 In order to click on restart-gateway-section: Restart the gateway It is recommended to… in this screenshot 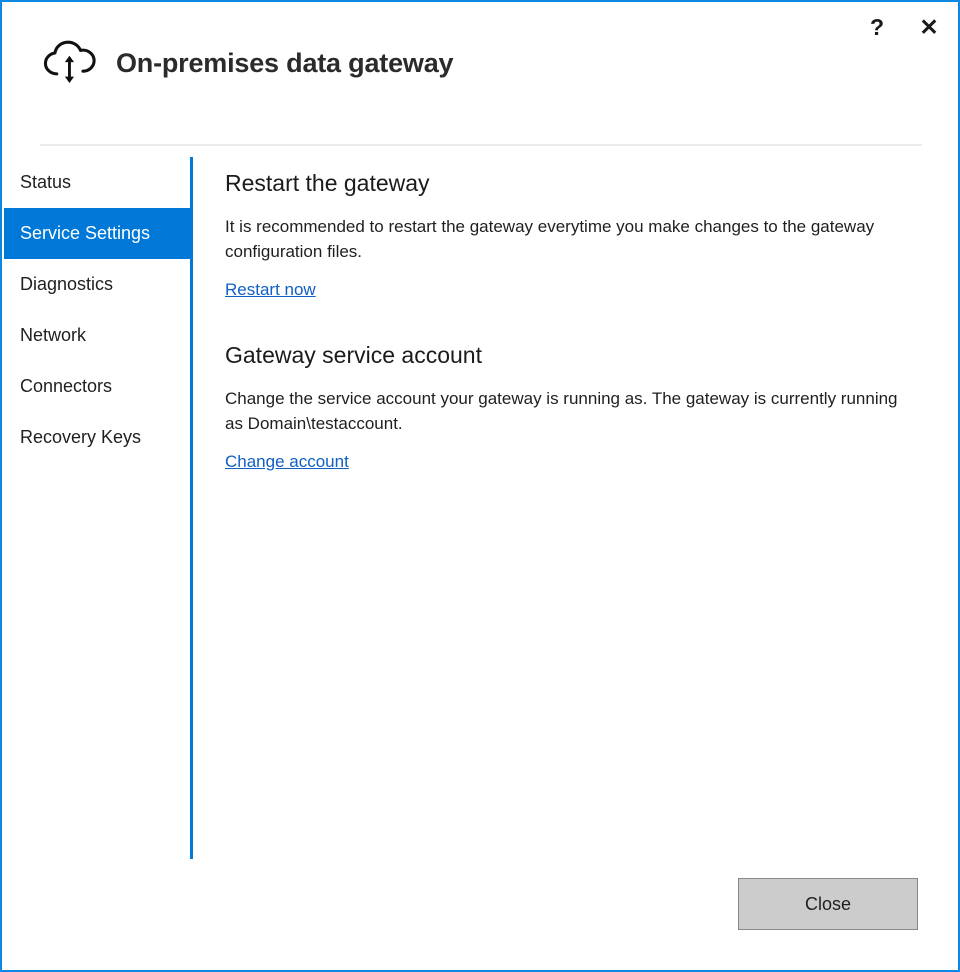, I will do `click(572, 235)`.